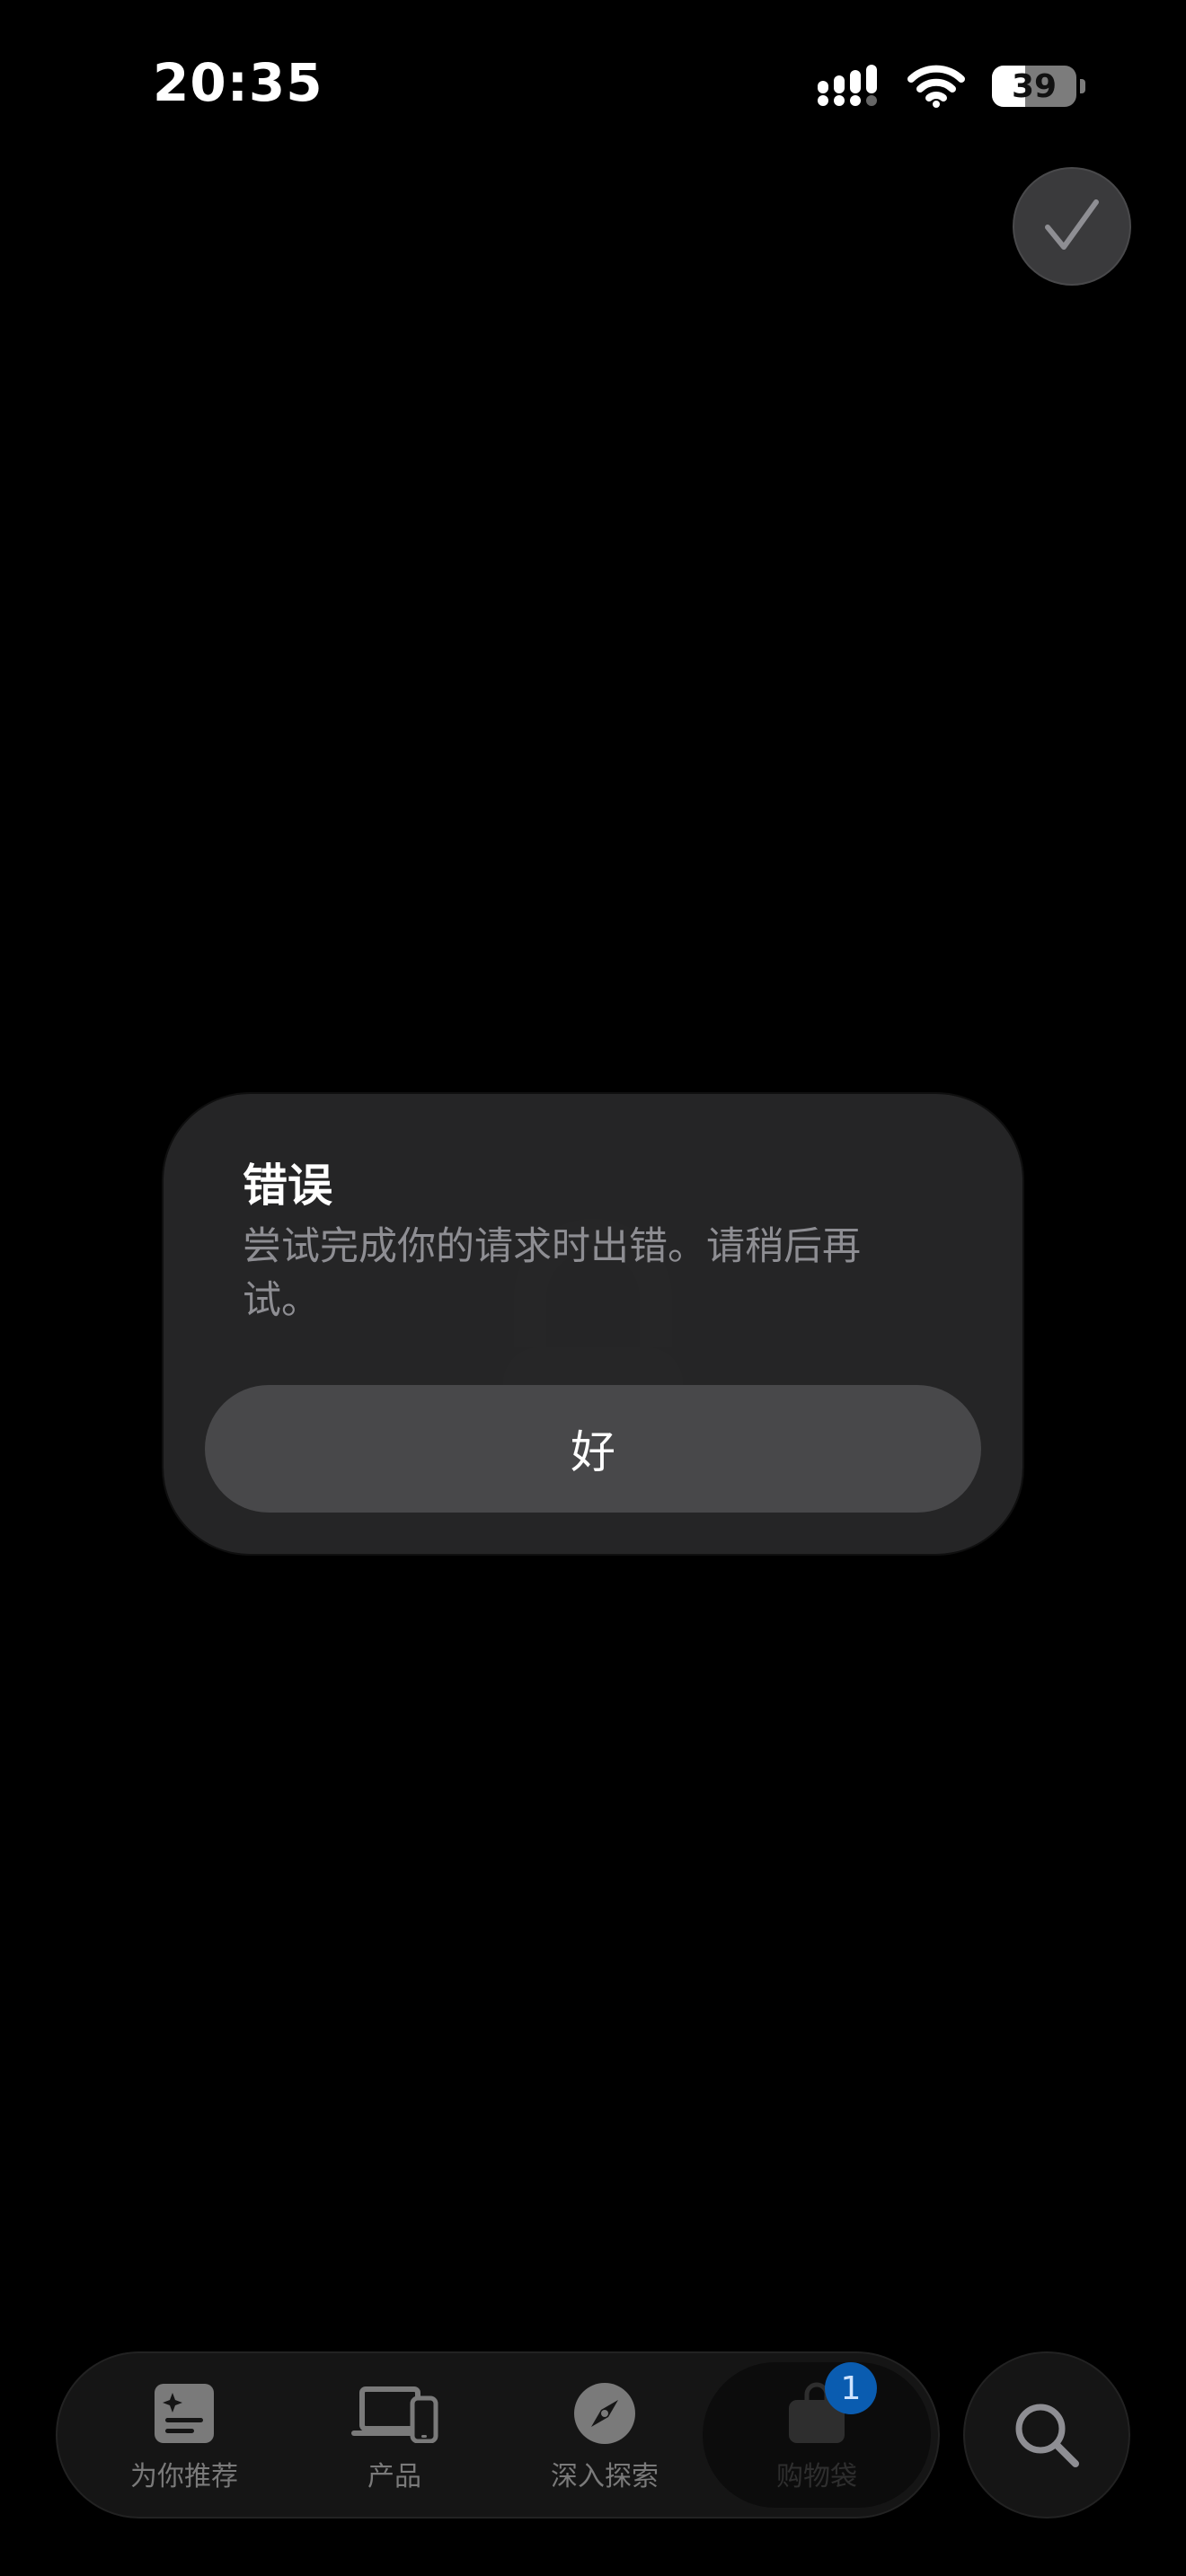  Describe the element at coordinates (936, 86) in the screenshot. I see `wifi-icon` at that location.